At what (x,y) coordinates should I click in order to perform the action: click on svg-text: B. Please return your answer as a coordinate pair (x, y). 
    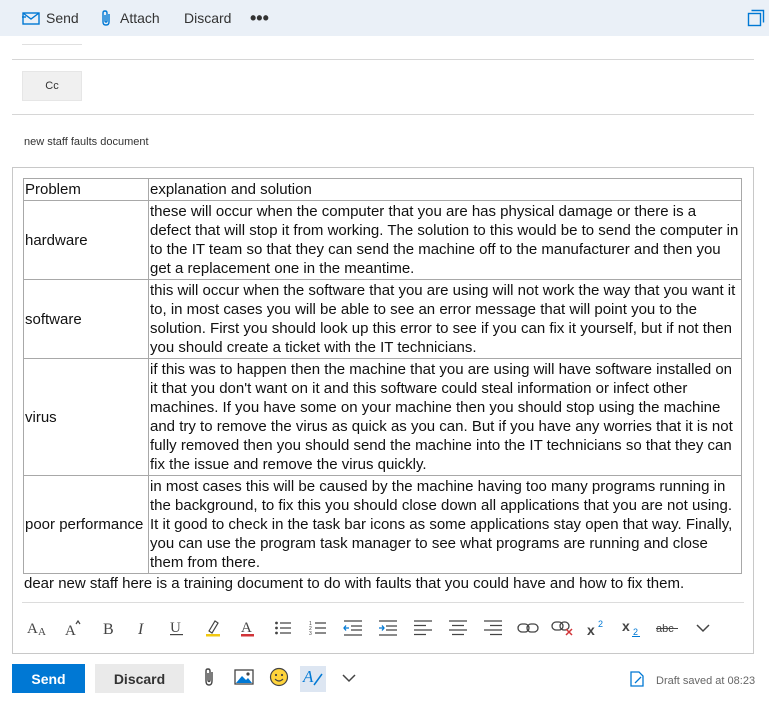
    Looking at the image, I should click on (108, 628).